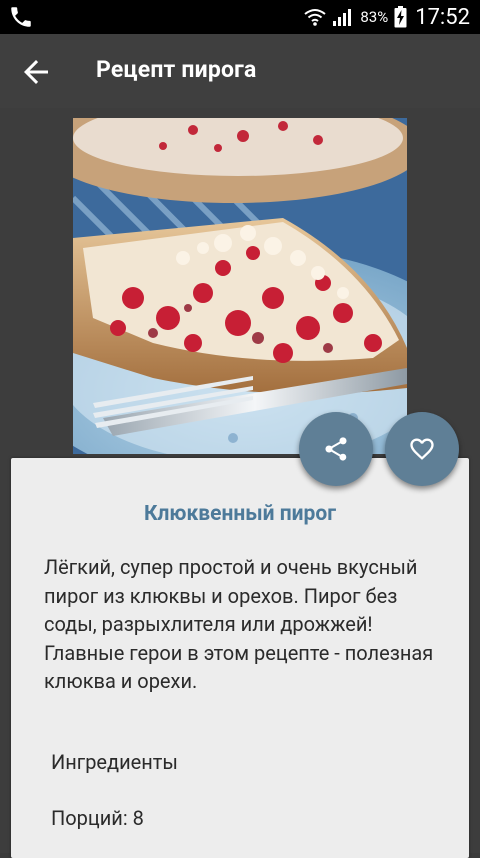 The height and width of the screenshot is (858, 480). Describe the element at coordinates (176, 69) in the screenshot. I see `page-title: Рецепт пирога` at that location.